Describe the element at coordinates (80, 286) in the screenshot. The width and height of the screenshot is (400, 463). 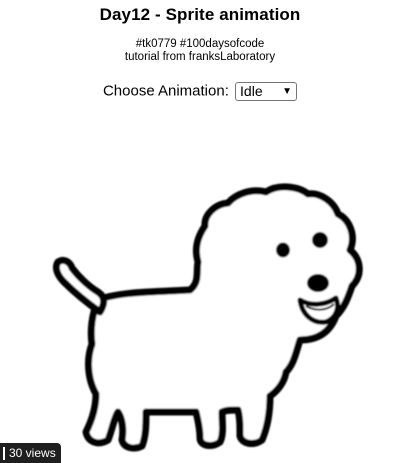
I see `dog-tail-outline` at that location.